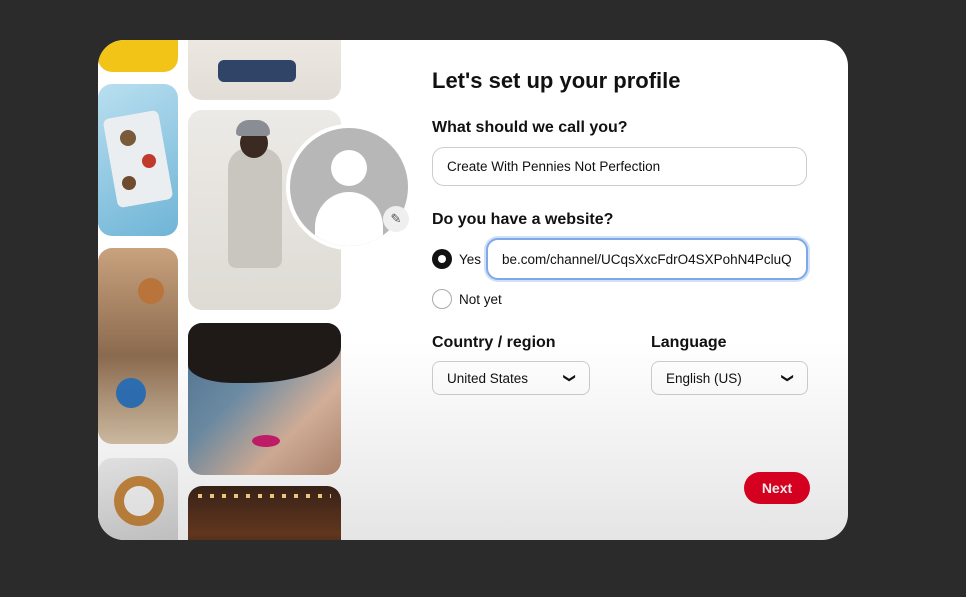 The image size is (966, 597). Describe the element at coordinates (777, 488) in the screenshot. I see `next-button: Next` at that location.